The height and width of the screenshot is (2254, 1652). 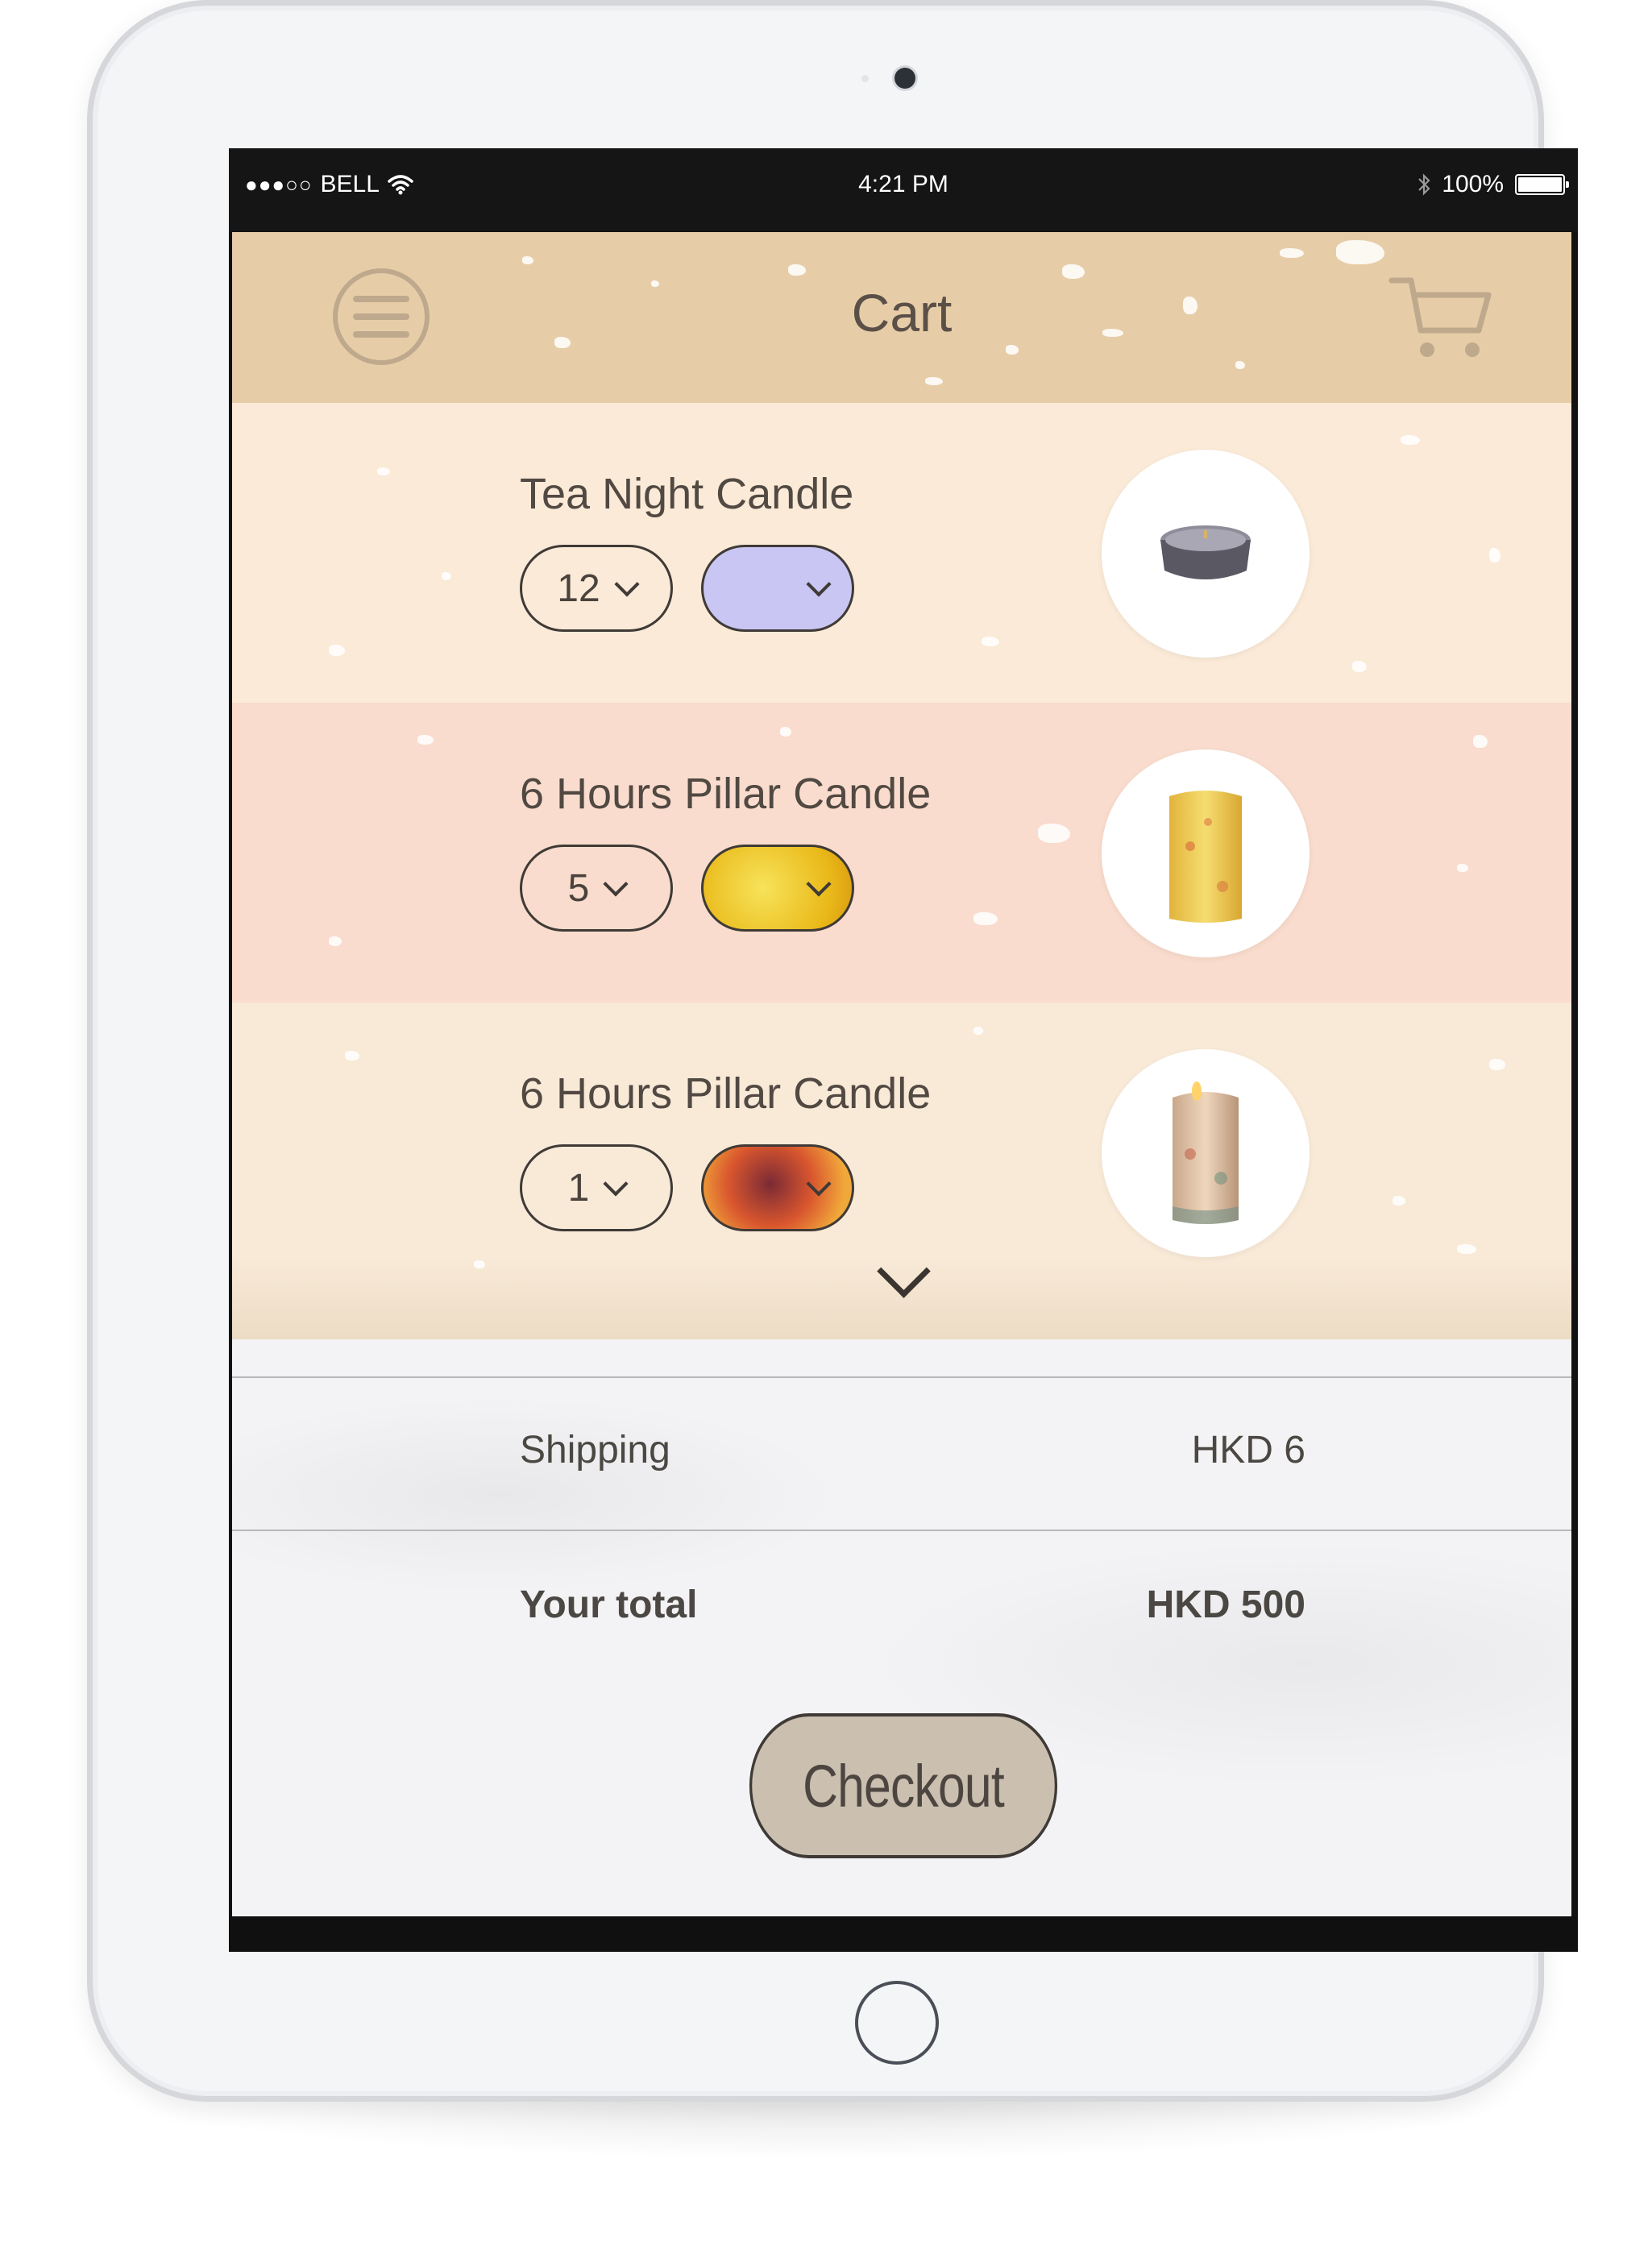 What do you see at coordinates (578, 588) in the screenshot?
I see `quantity-value: 12` at bounding box center [578, 588].